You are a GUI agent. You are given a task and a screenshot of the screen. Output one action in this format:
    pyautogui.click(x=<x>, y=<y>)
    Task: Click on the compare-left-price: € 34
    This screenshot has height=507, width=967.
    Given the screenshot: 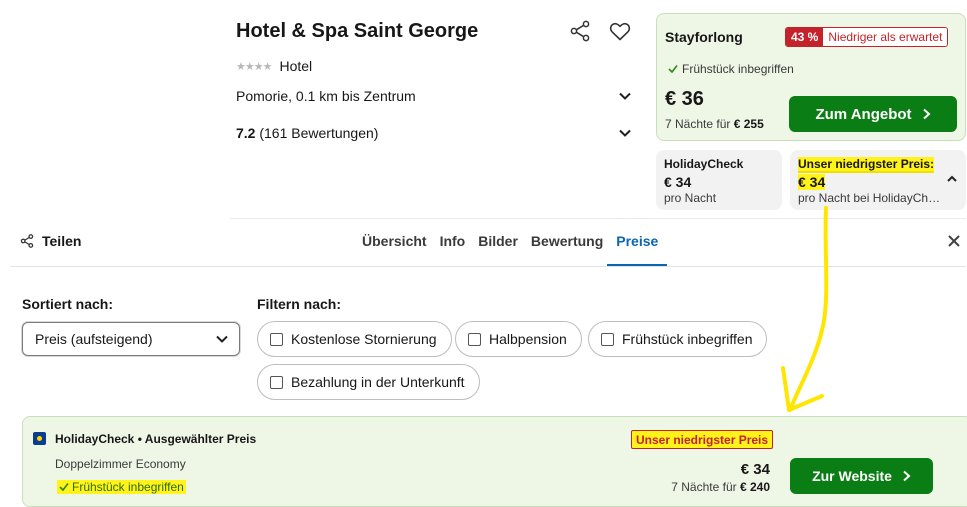 What is the action you would take?
    pyautogui.click(x=678, y=182)
    